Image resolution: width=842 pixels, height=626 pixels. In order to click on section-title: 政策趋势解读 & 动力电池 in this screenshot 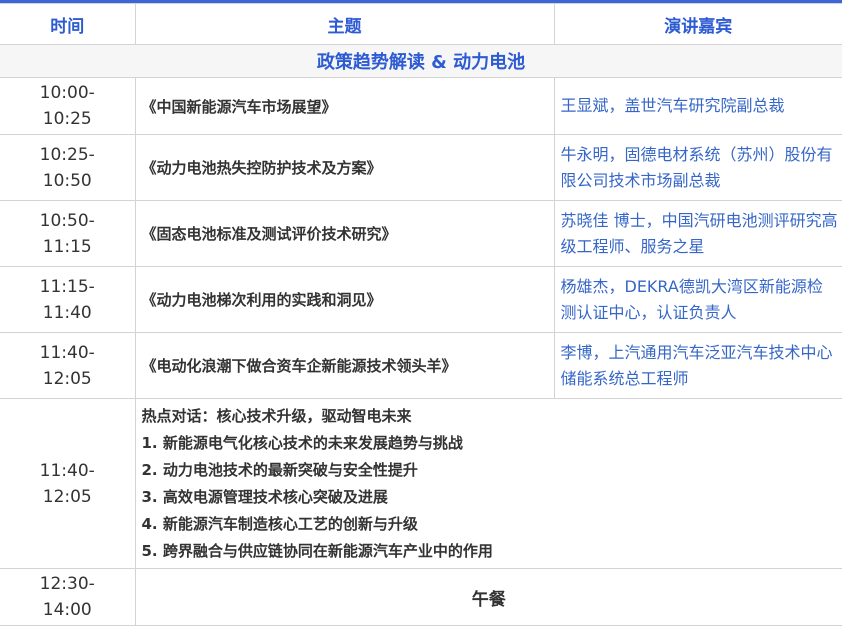, I will do `click(421, 61)`.